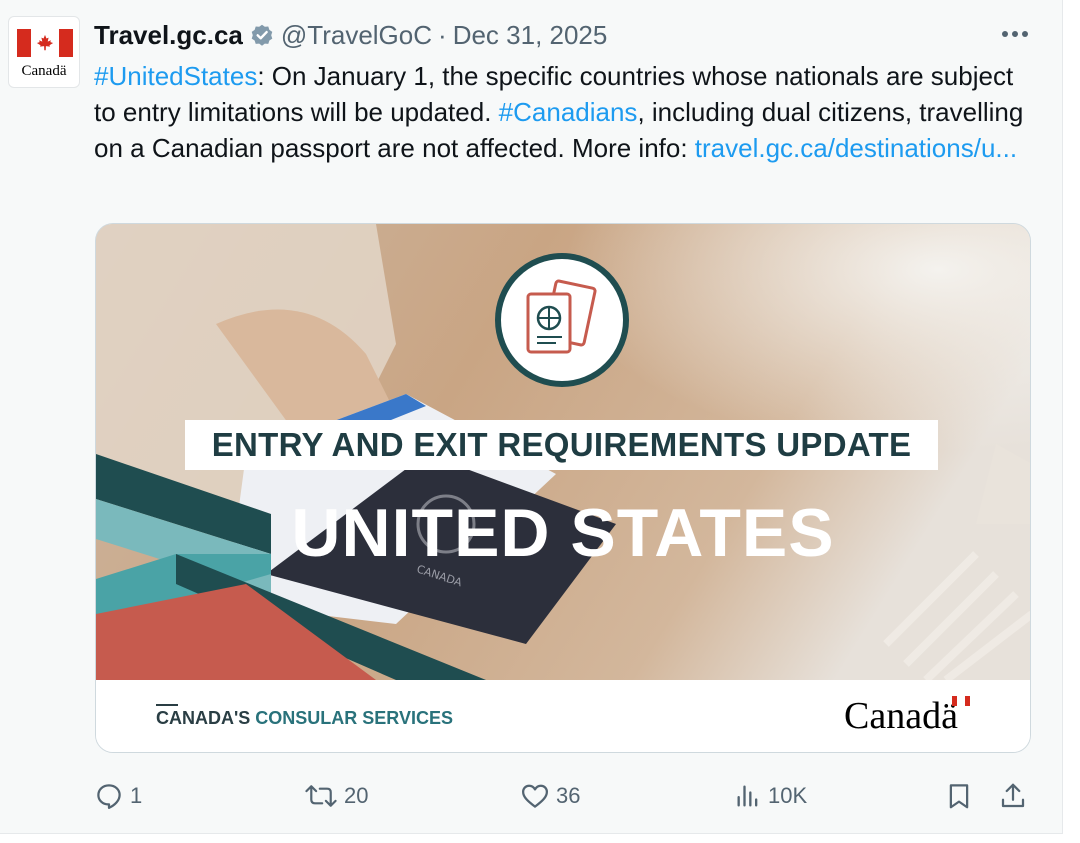 The width and height of the screenshot is (1080, 843). I want to click on reply-button: 1, so click(118, 796).